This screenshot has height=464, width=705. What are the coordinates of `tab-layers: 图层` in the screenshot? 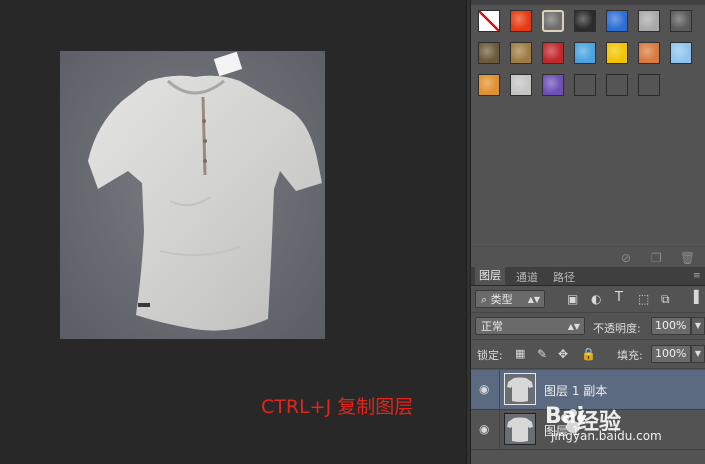 It's located at (490, 276).